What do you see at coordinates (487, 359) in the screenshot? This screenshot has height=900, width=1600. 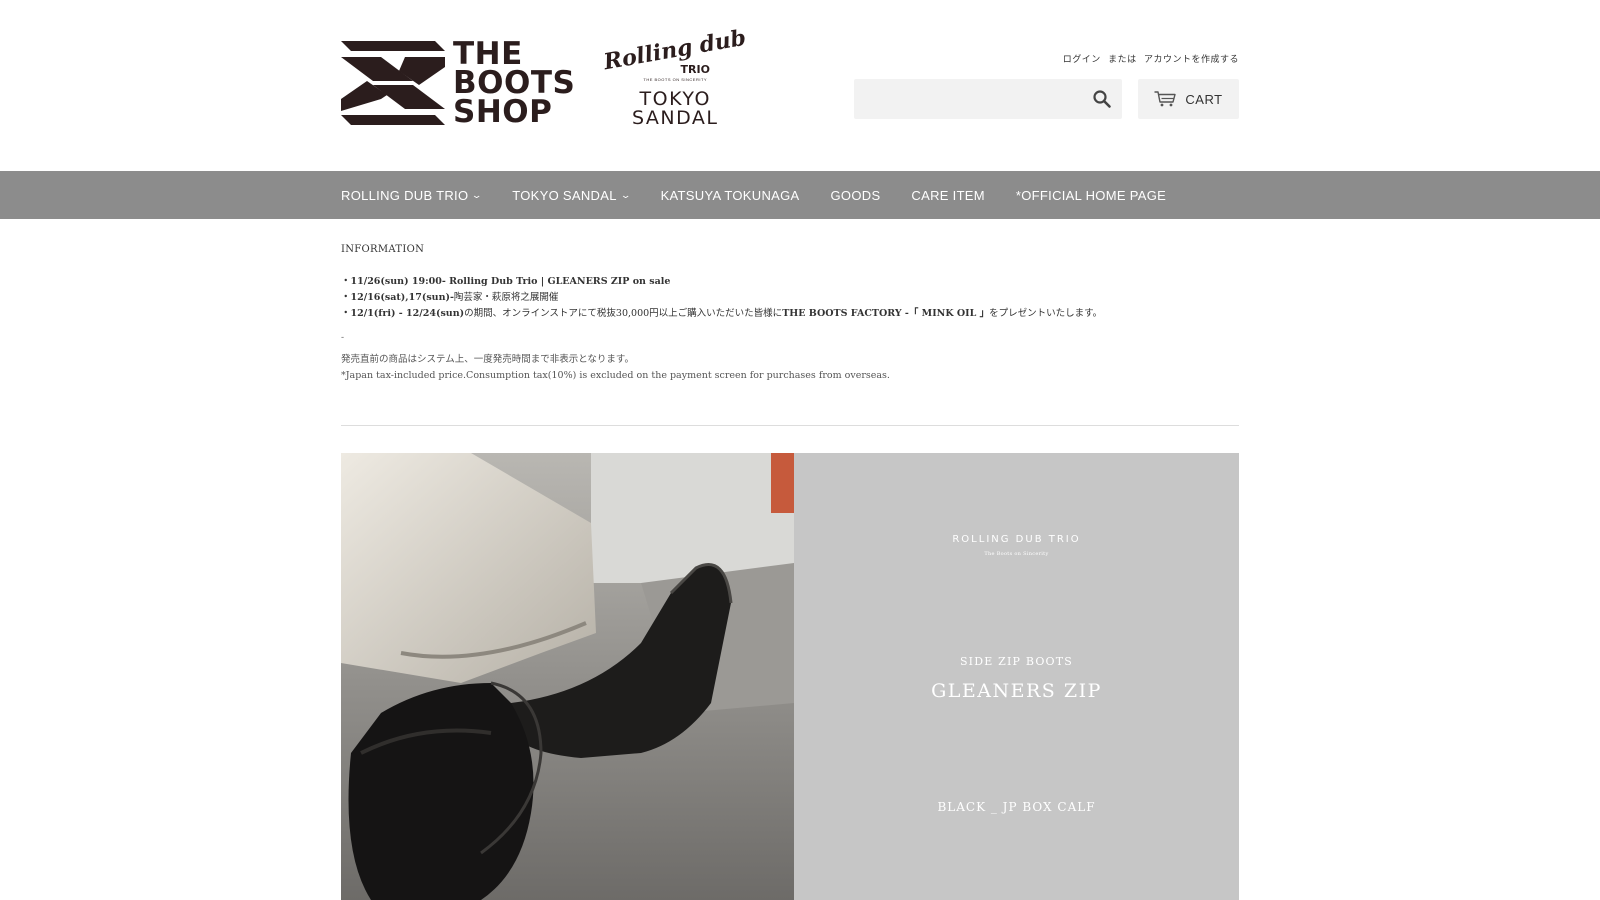 I see `note-japanese: 発売直前の商品はシステム上、一度発売時間まで非表示となります。` at bounding box center [487, 359].